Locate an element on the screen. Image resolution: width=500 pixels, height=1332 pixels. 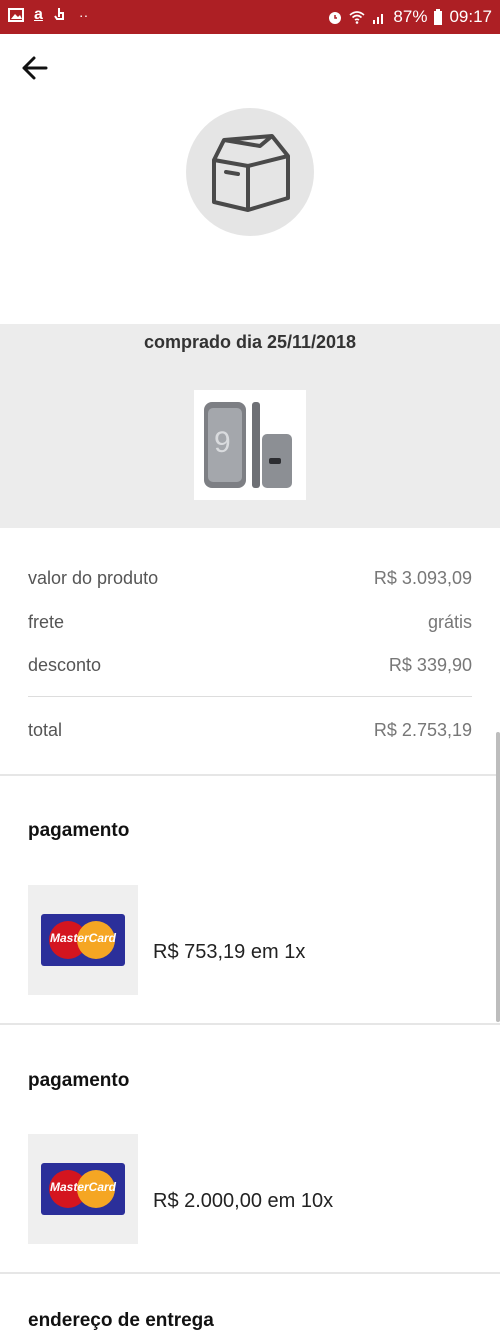
smartphone-image: 9 is located at coordinates (248, 445).